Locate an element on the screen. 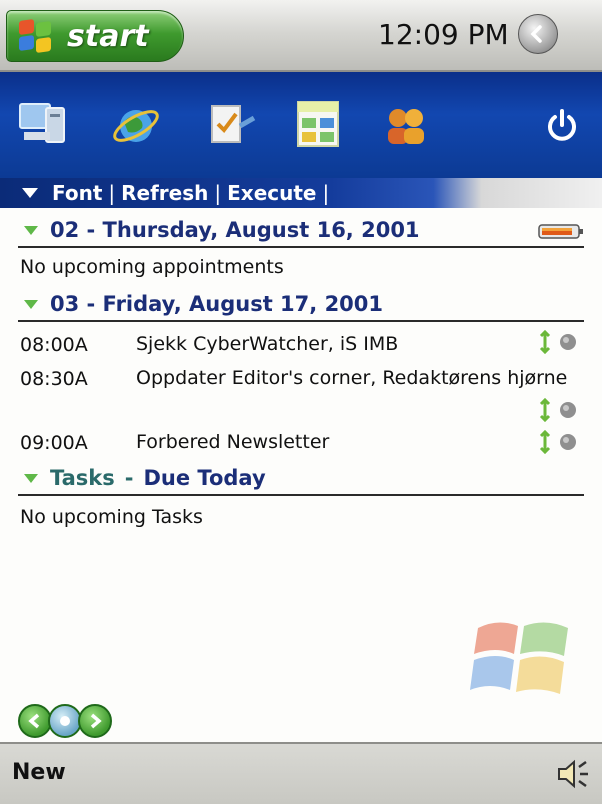 The width and height of the screenshot is (602, 804). previous-arrow-icon is located at coordinates (35, 721).